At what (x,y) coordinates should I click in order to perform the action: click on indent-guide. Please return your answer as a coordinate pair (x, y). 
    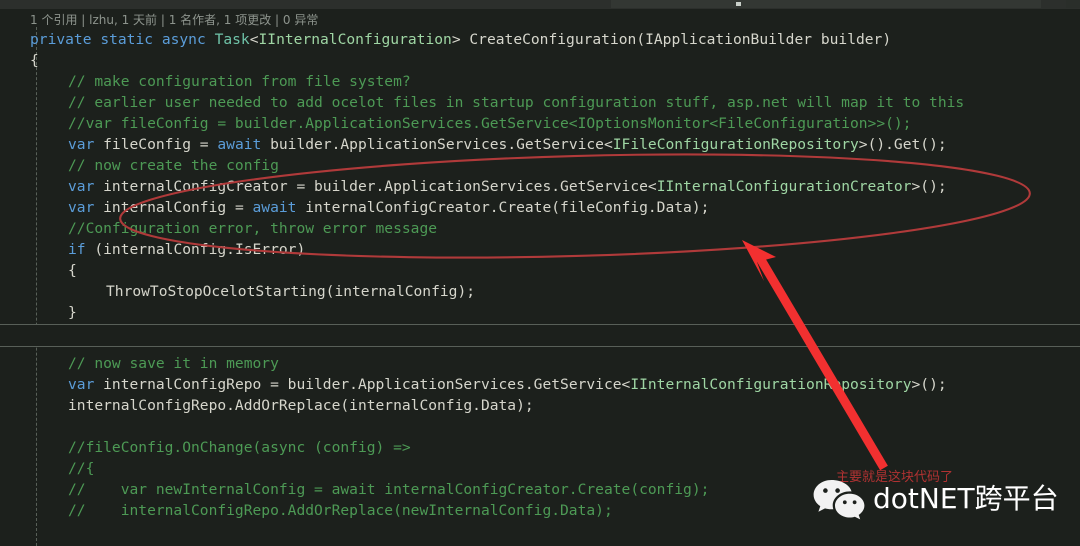
    Looking at the image, I should click on (36, 286).